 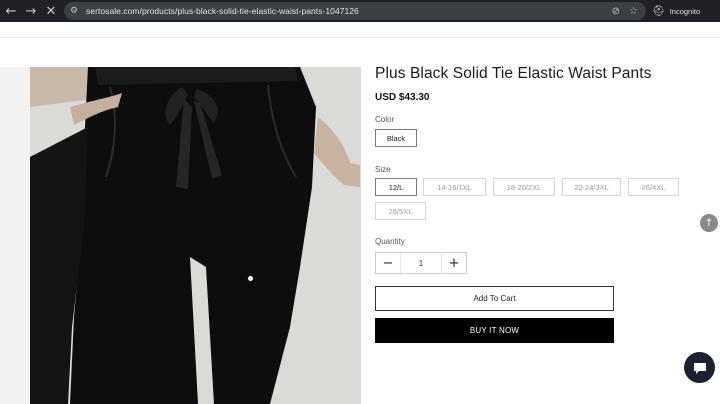 I want to click on size-option: 28/5XL, so click(x=400, y=211).